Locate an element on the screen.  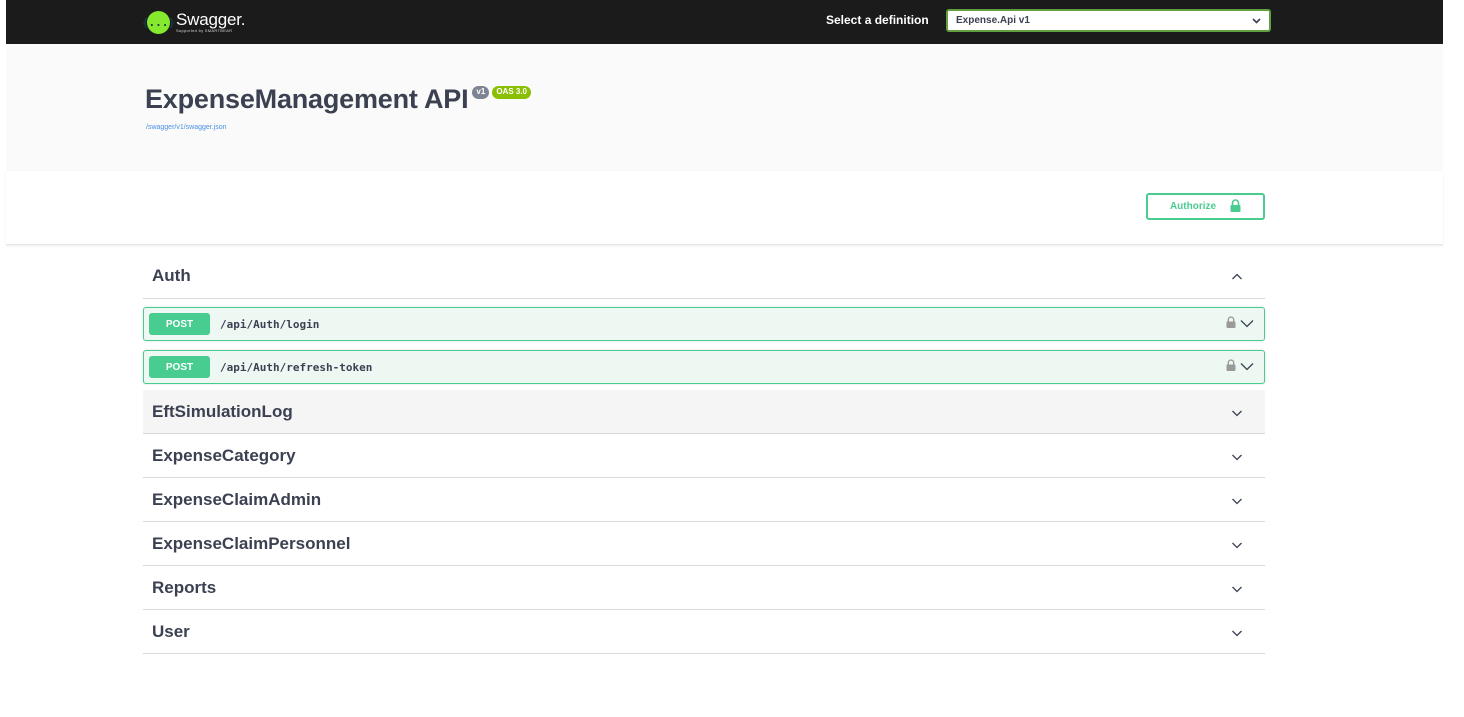
tag-eftsimulationlog: EftSimulationLog is located at coordinates (704, 412).